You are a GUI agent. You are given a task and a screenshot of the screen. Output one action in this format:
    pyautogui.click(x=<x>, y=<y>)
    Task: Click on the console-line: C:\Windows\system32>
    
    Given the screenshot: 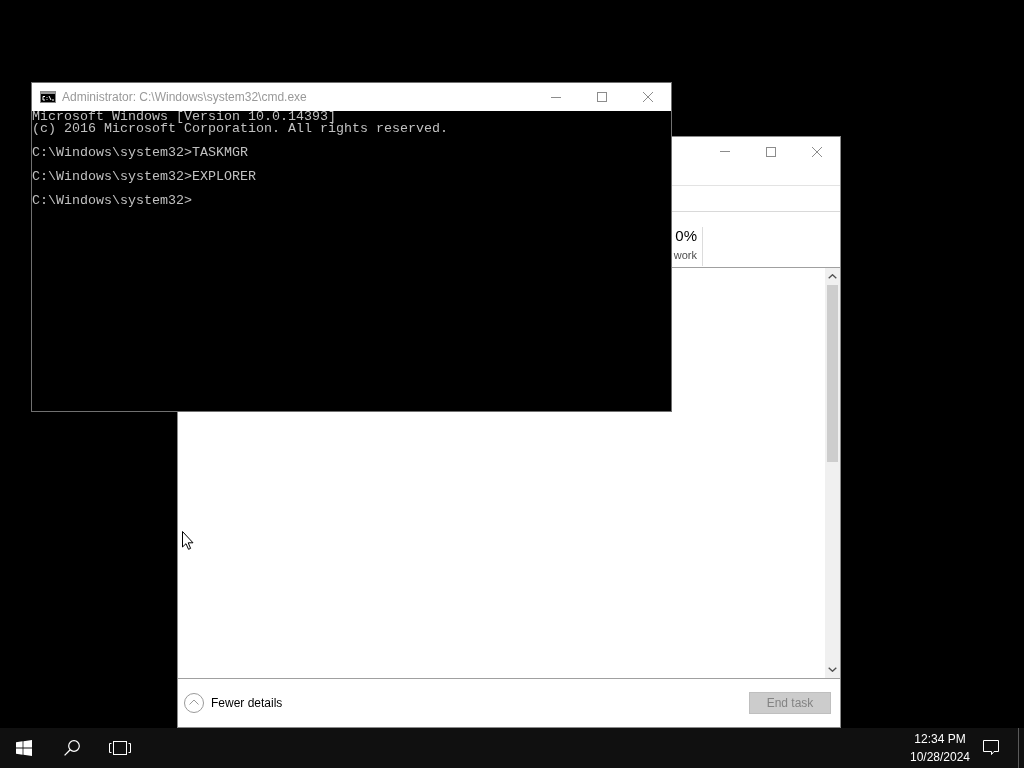 What is the action you would take?
    pyautogui.click(x=112, y=201)
    